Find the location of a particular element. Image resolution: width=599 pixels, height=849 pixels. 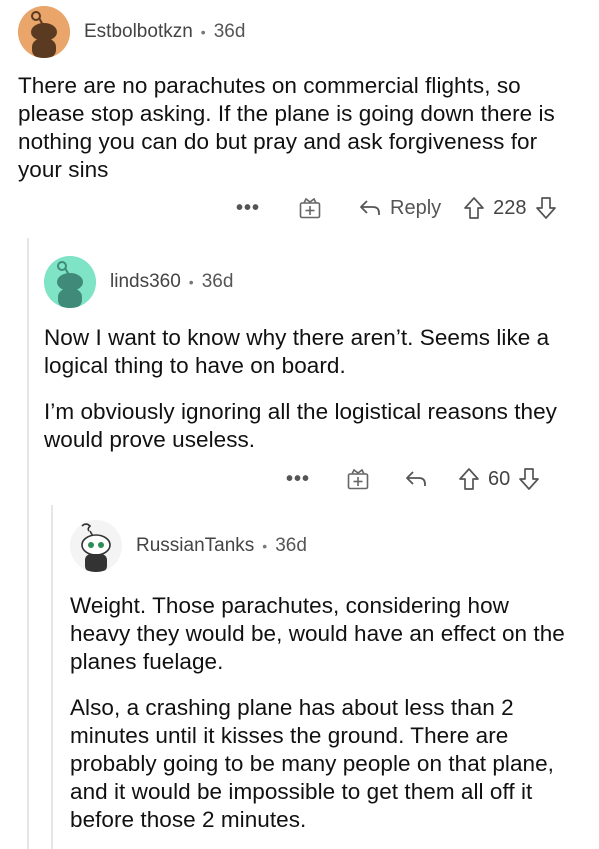

comment-header: linds360 • 36d is located at coordinates (314, 282).